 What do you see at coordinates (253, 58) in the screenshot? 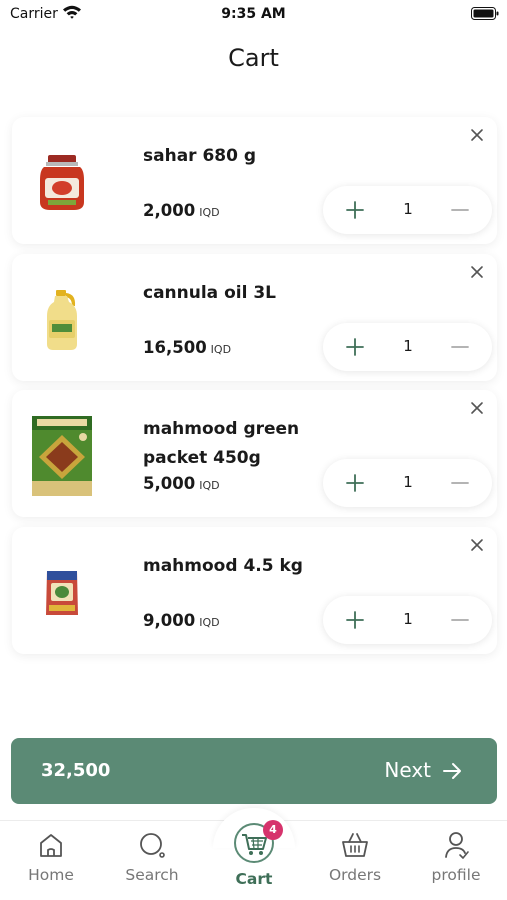
I see `page-title: Cart` at bounding box center [253, 58].